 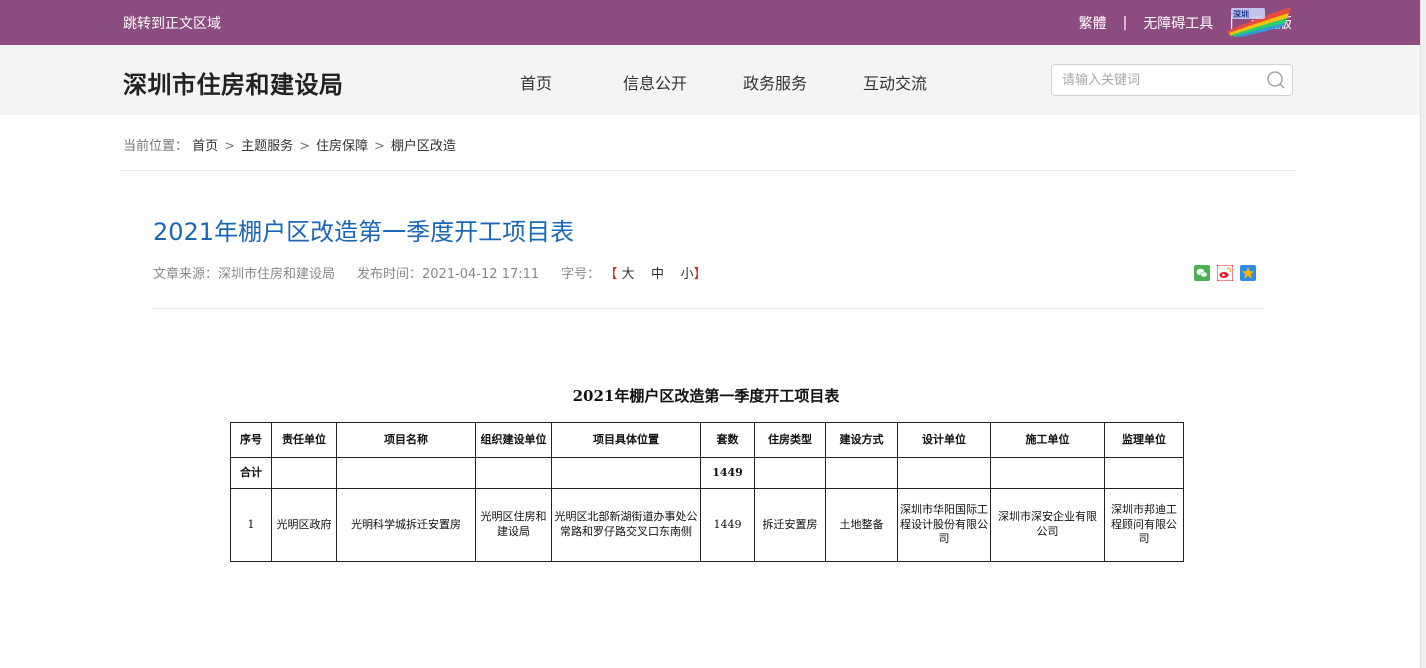 I want to click on table-title: 2021年棚户区改造第一季度开工项目表, so click(x=706, y=396).